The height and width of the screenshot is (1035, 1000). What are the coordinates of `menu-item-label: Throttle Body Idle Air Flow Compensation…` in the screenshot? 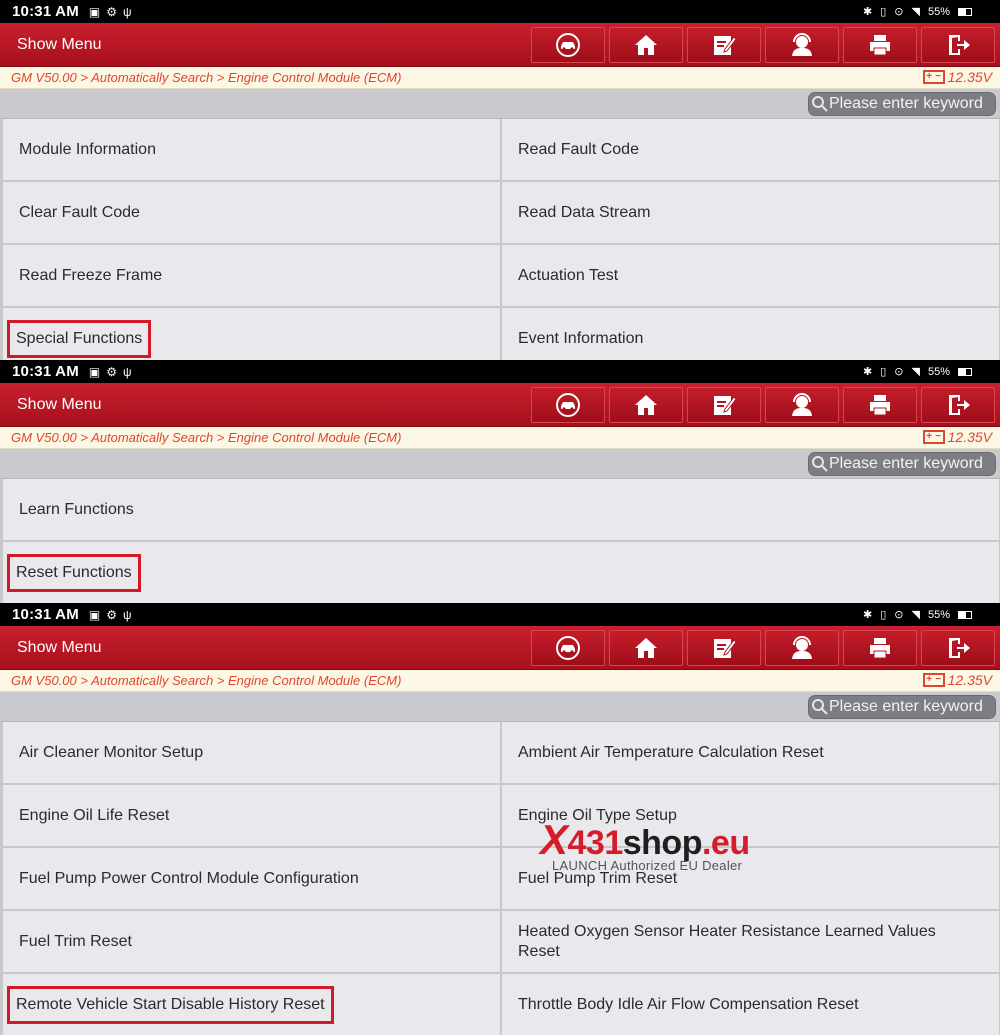 It's located at (688, 1004).